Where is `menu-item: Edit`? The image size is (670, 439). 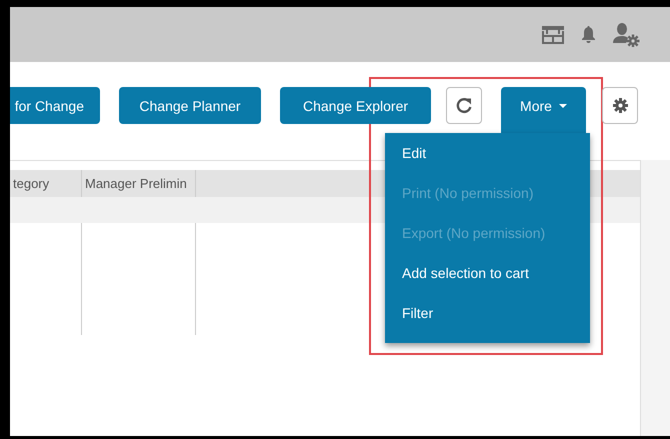 menu-item: Edit is located at coordinates (487, 163).